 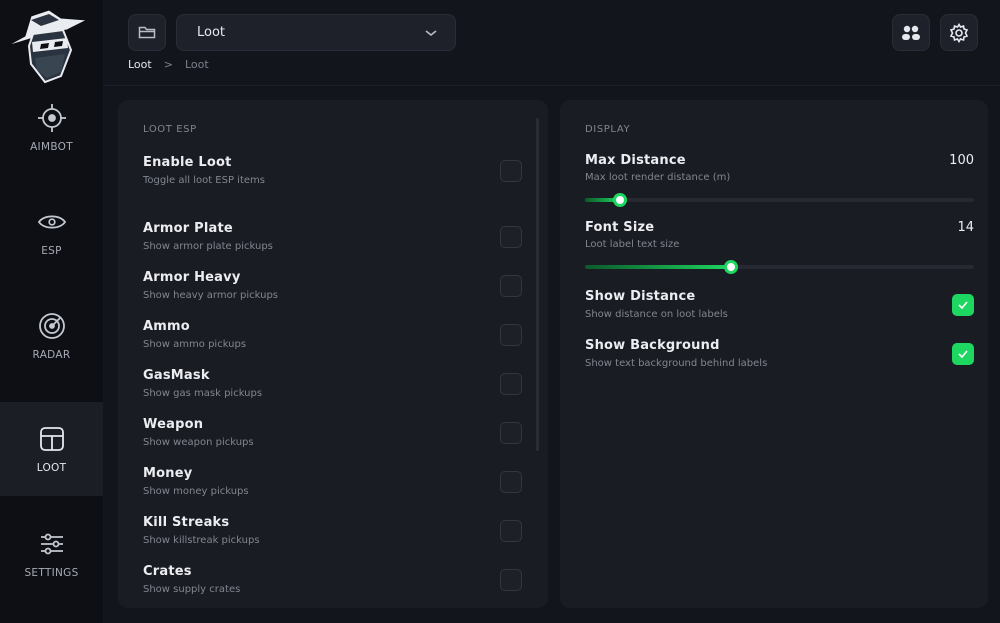 I want to click on max-distance-slider, so click(x=779, y=200).